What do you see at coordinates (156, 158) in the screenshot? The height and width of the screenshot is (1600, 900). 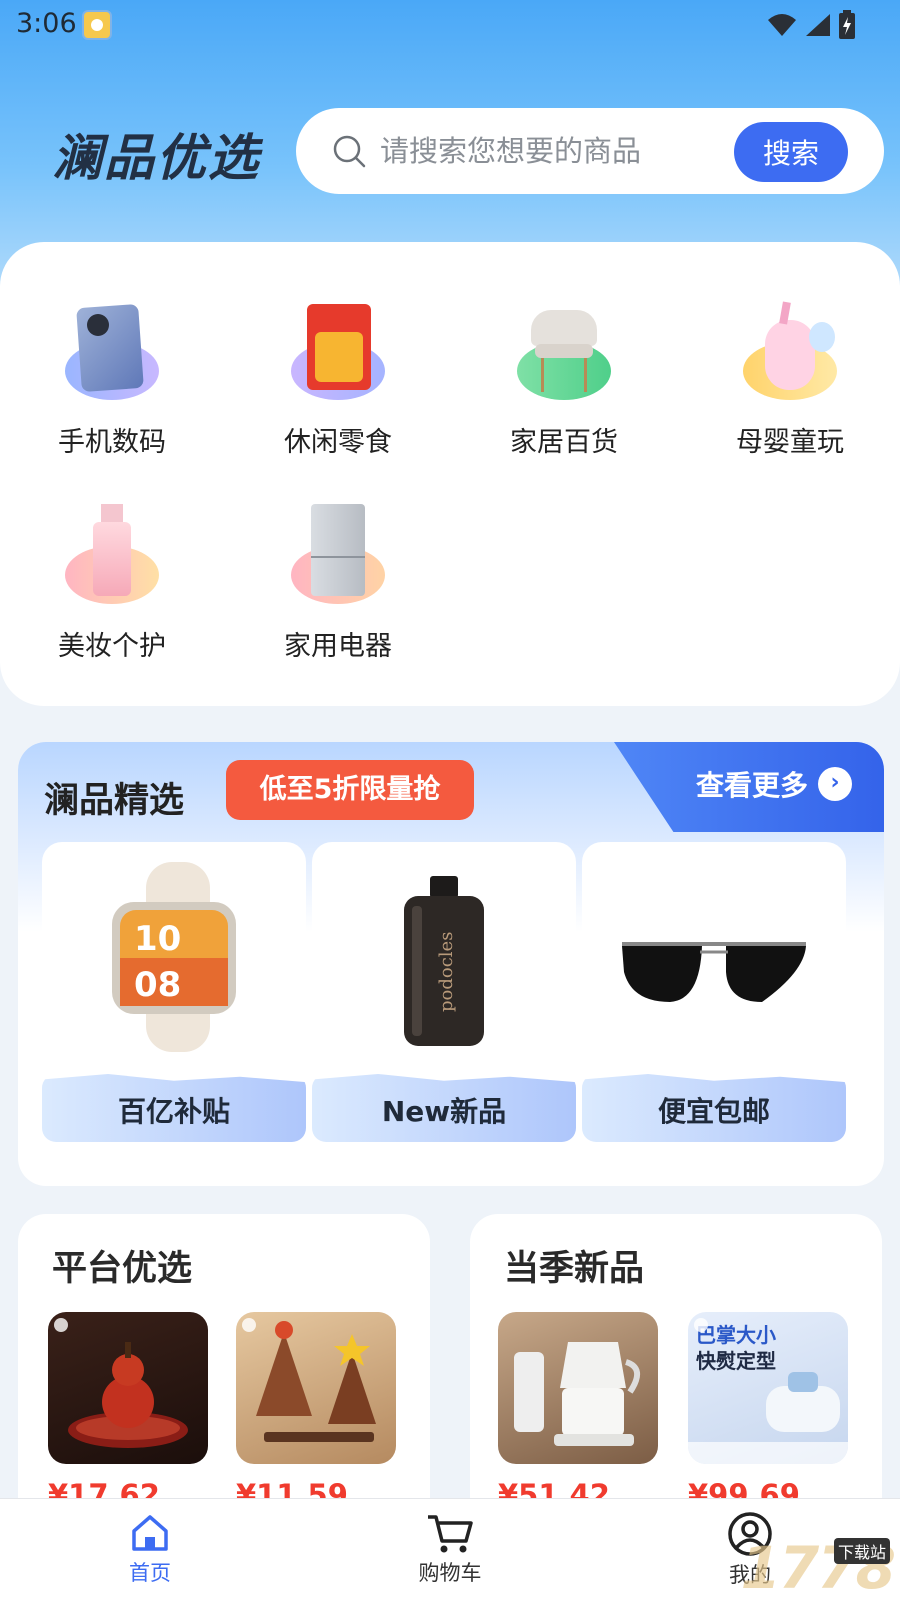 I see `brand-title: 澜品优选` at bounding box center [156, 158].